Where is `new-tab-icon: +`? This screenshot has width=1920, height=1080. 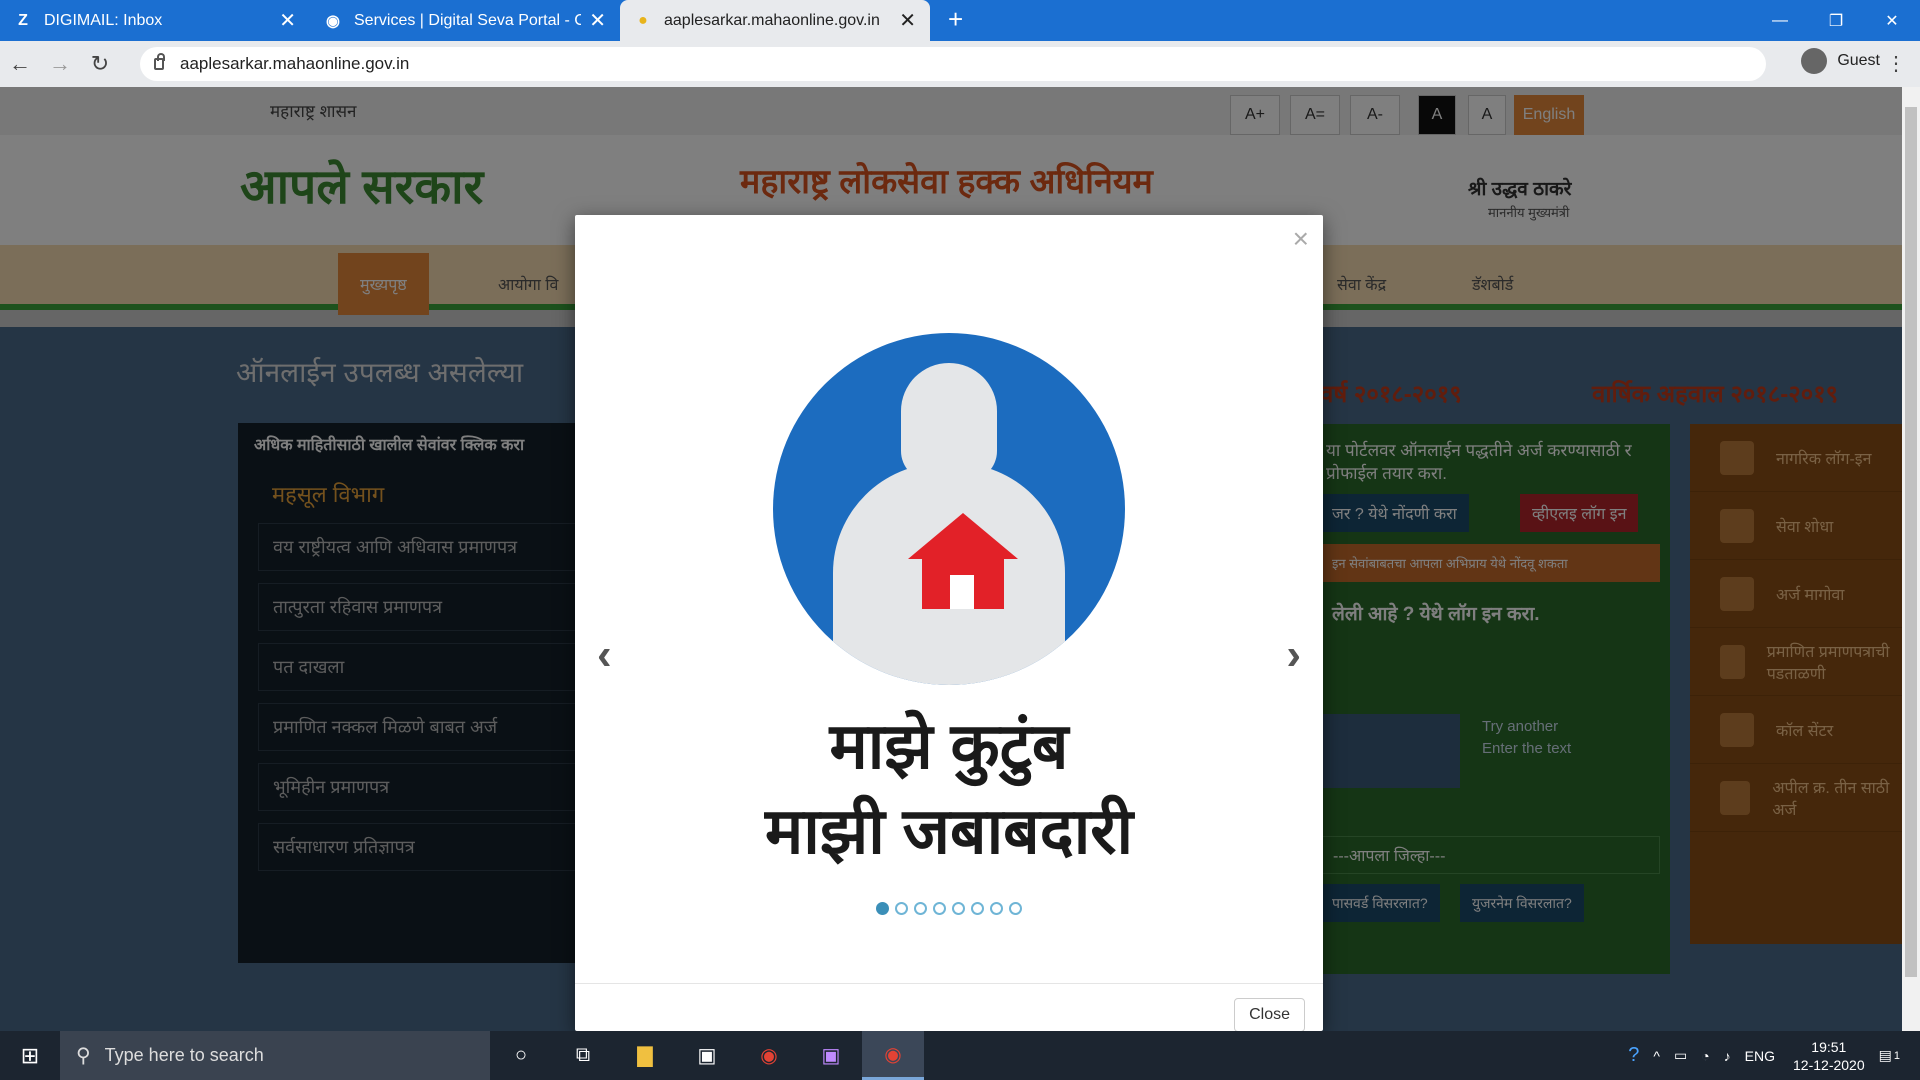
new-tab-icon: + is located at coordinates (955, 19).